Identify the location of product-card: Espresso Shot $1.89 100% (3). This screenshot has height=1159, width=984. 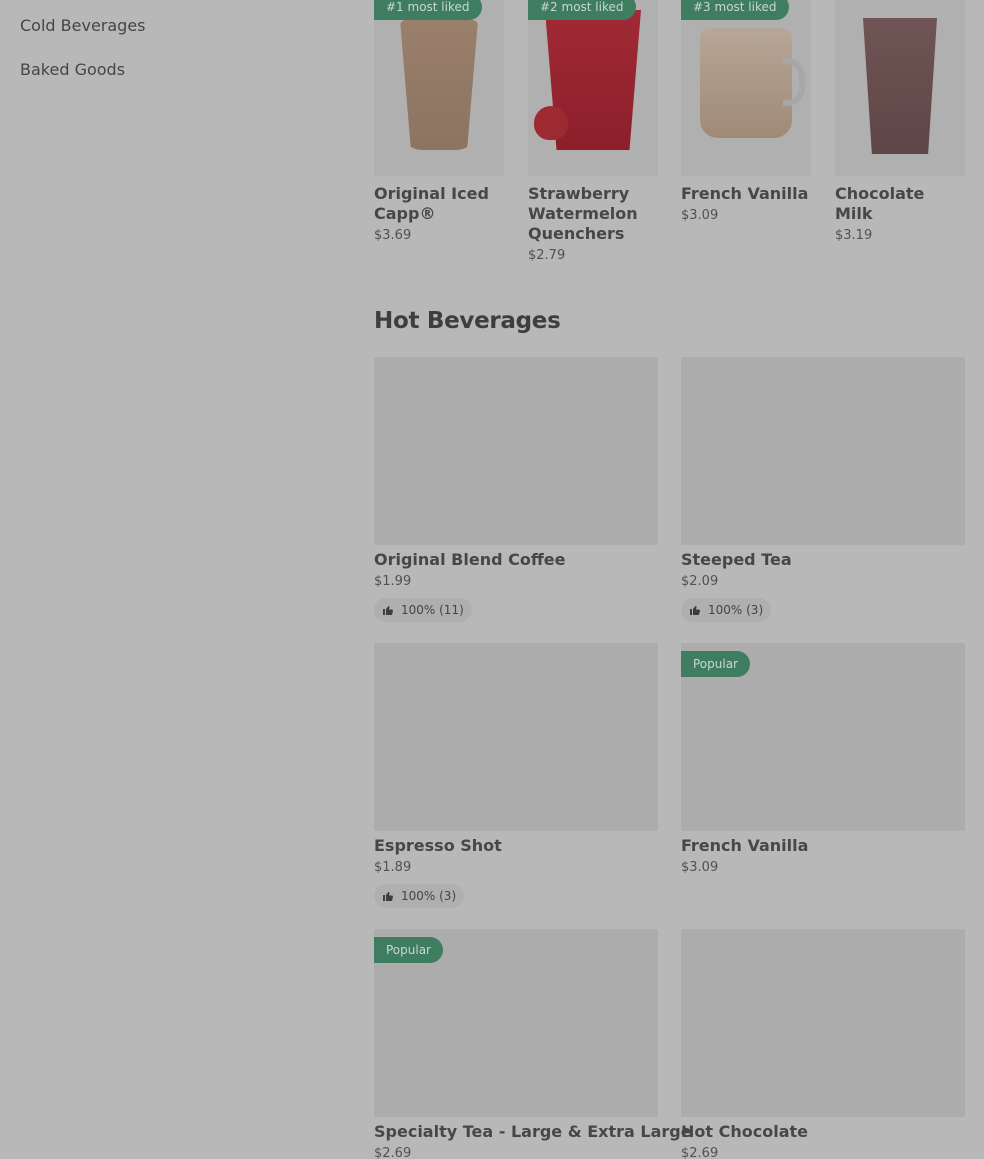
(516, 775).